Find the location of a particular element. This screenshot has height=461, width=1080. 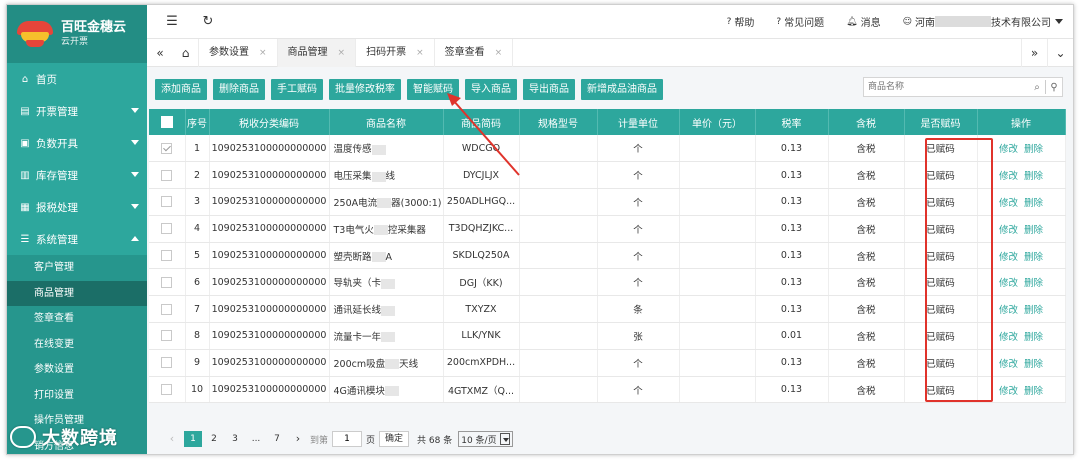

toolbar-button: 智能赋码 is located at coordinates (433, 89).